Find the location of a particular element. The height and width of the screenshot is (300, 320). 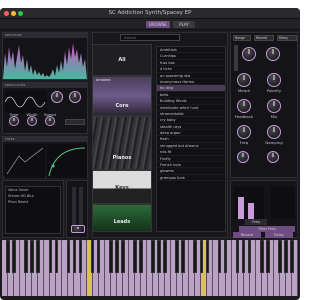

reverb-select: Reverb is located at coordinates (264, 38).